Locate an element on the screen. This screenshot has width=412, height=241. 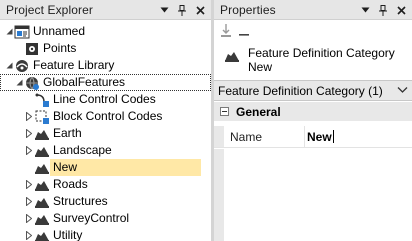
line-control-codes-icon is located at coordinates (42, 100).